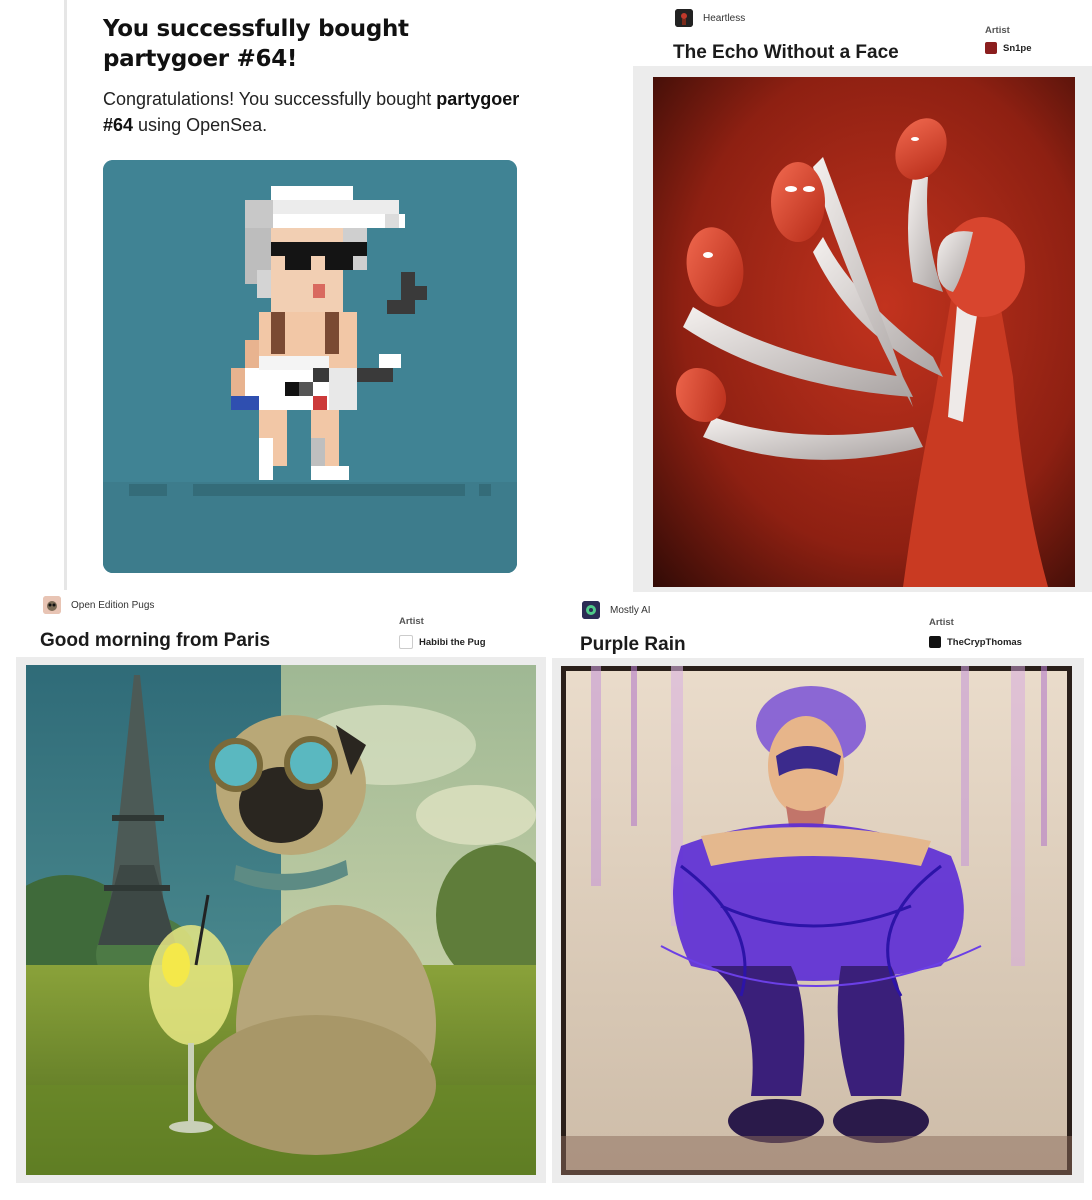  I want to click on card-echo-title: The Echo Without a Face, so click(786, 53).